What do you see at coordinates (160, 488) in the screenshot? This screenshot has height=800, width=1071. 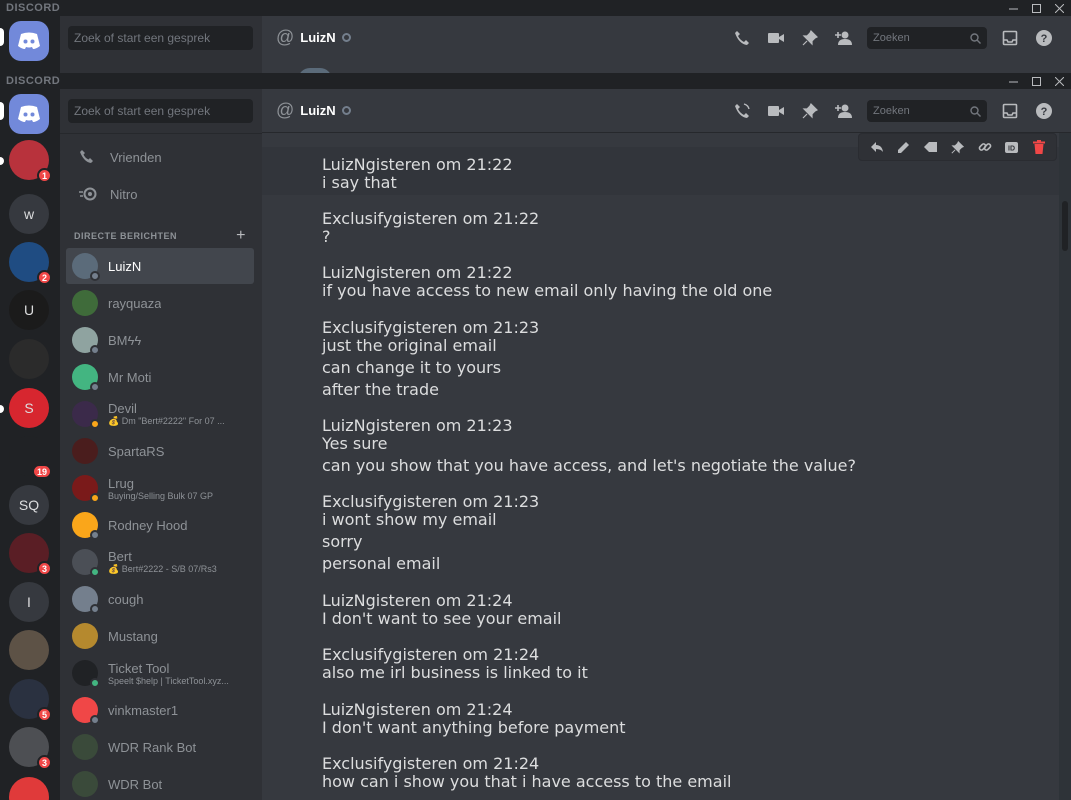 I see `dm-item: Lrug Buying/Selling Bulk 07 GP` at bounding box center [160, 488].